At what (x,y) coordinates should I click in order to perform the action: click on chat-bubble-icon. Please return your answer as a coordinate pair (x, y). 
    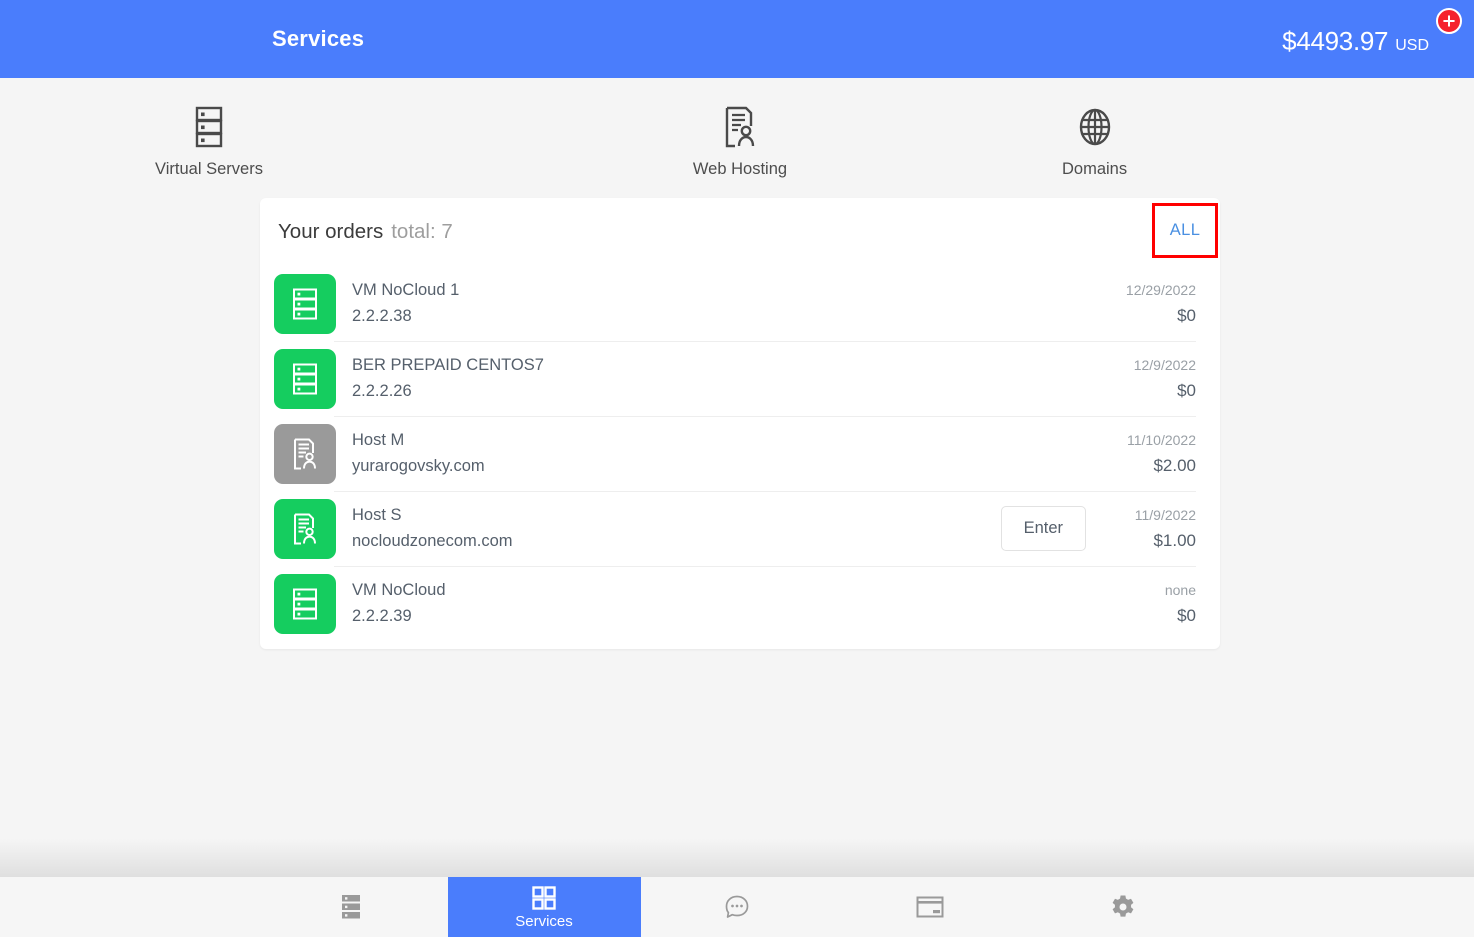
    Looking at the image, I should click on (737, 907).